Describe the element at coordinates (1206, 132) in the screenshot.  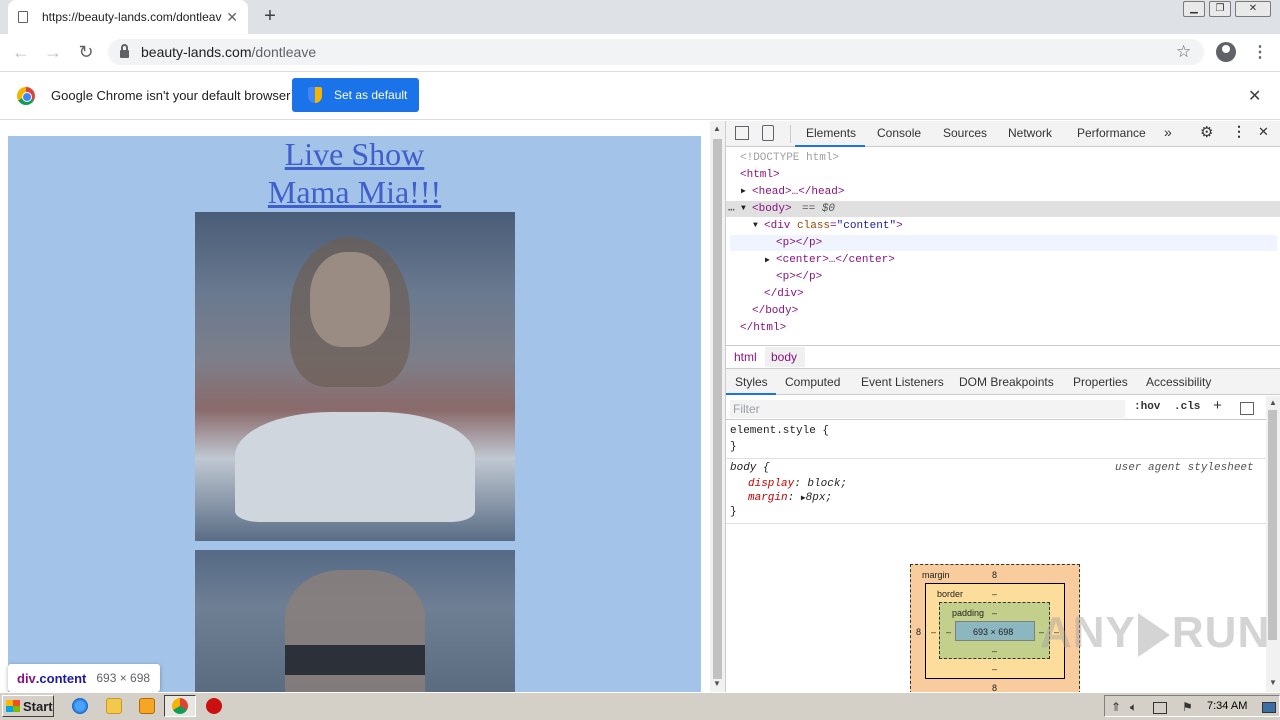
I see `gear-icon: ⚙` at that location.